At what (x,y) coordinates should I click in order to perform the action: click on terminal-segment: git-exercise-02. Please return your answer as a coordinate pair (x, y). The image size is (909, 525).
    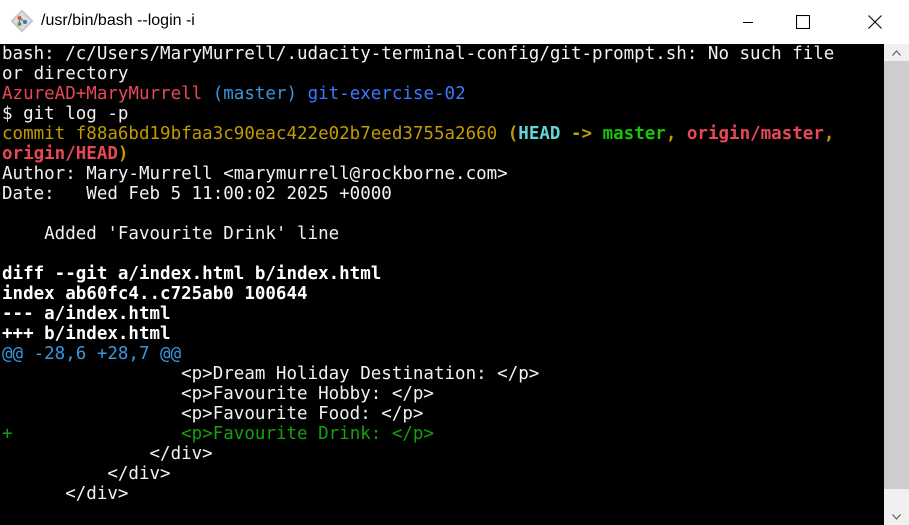
    Looking at the image, I should click on (386, 94).